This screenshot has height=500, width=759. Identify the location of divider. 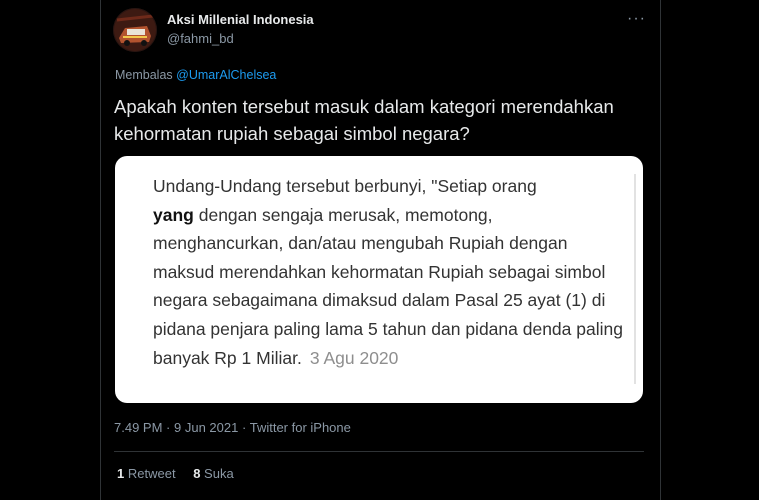
(379, 451).